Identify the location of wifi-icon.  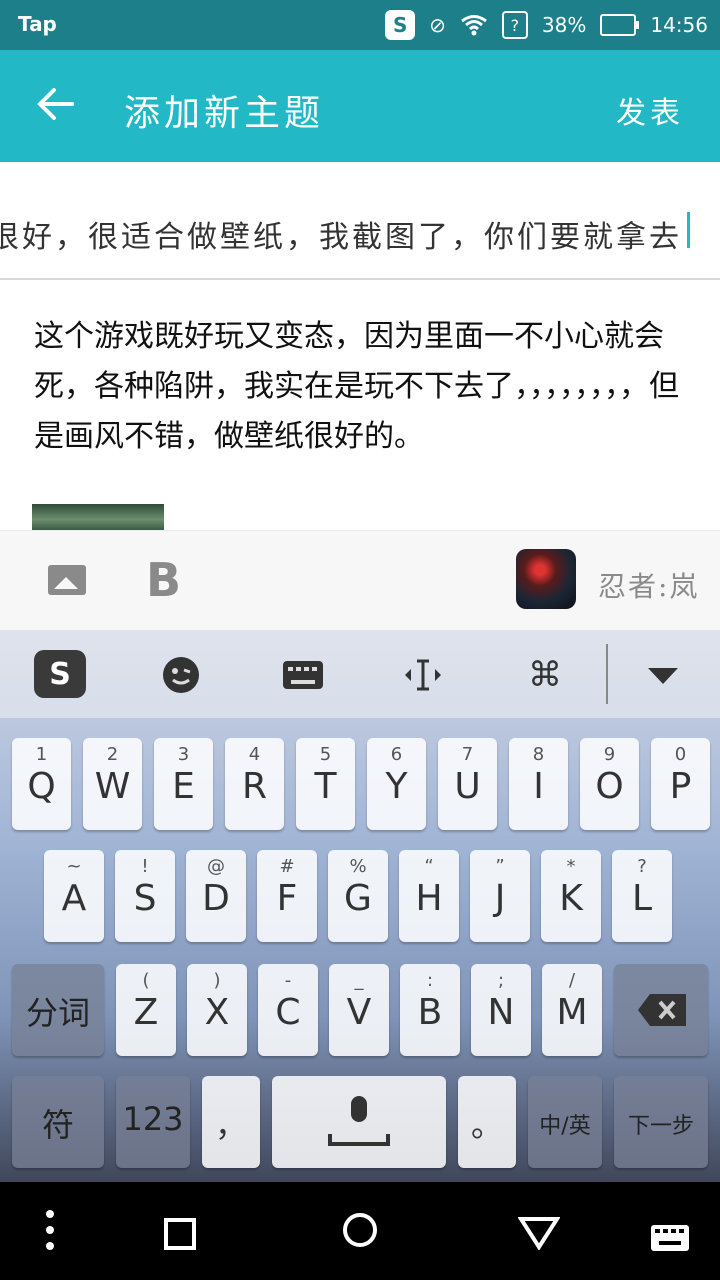
(474, 25).